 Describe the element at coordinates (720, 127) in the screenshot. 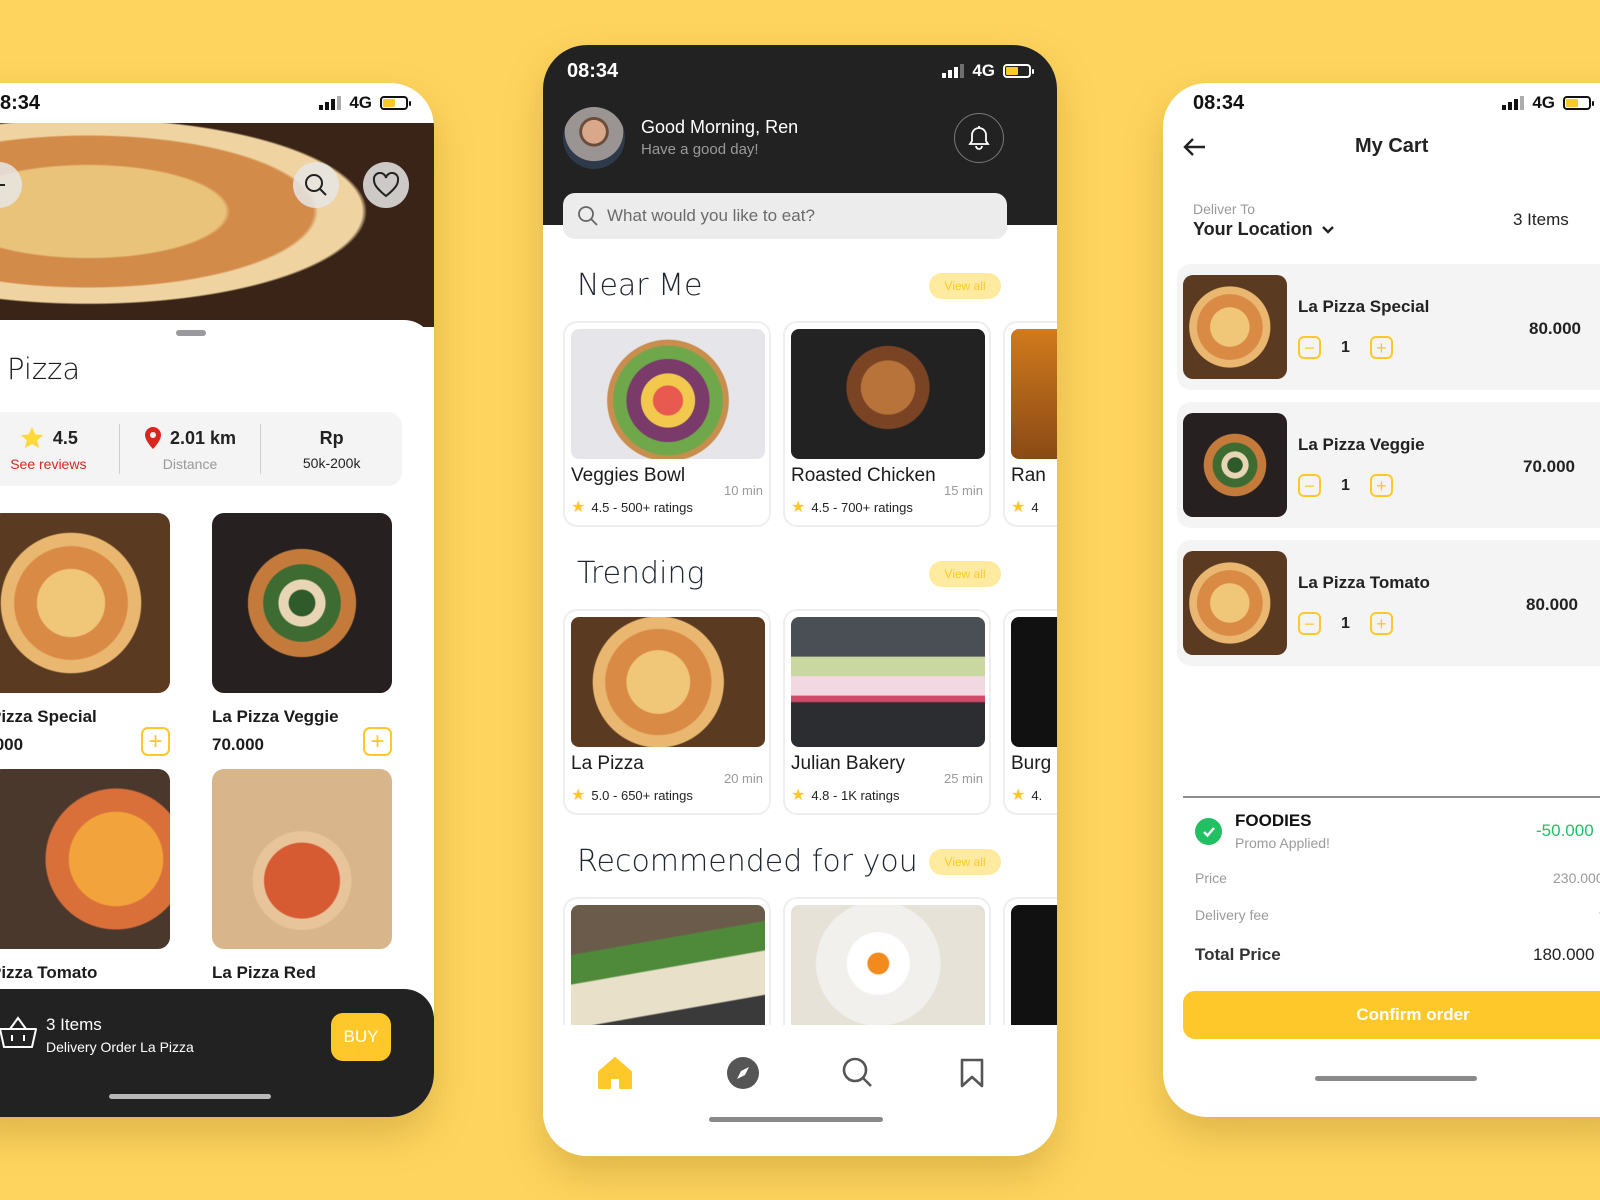

I see `greeting-title: Good Morning, Ren` at that location.